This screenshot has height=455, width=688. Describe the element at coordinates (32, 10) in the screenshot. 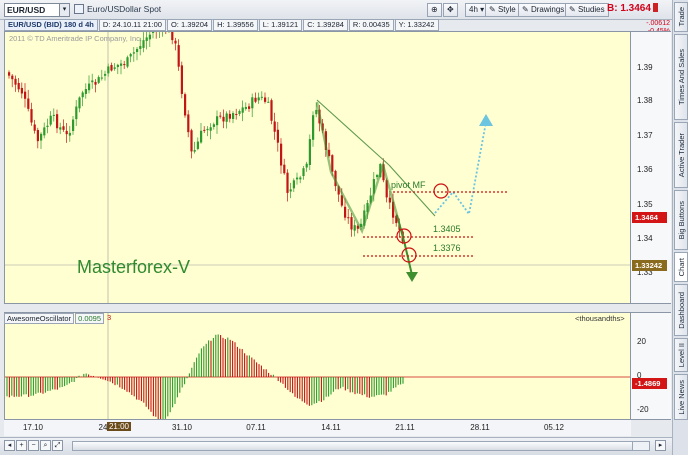

I see `symbol-input: EUR/USD` at that location.